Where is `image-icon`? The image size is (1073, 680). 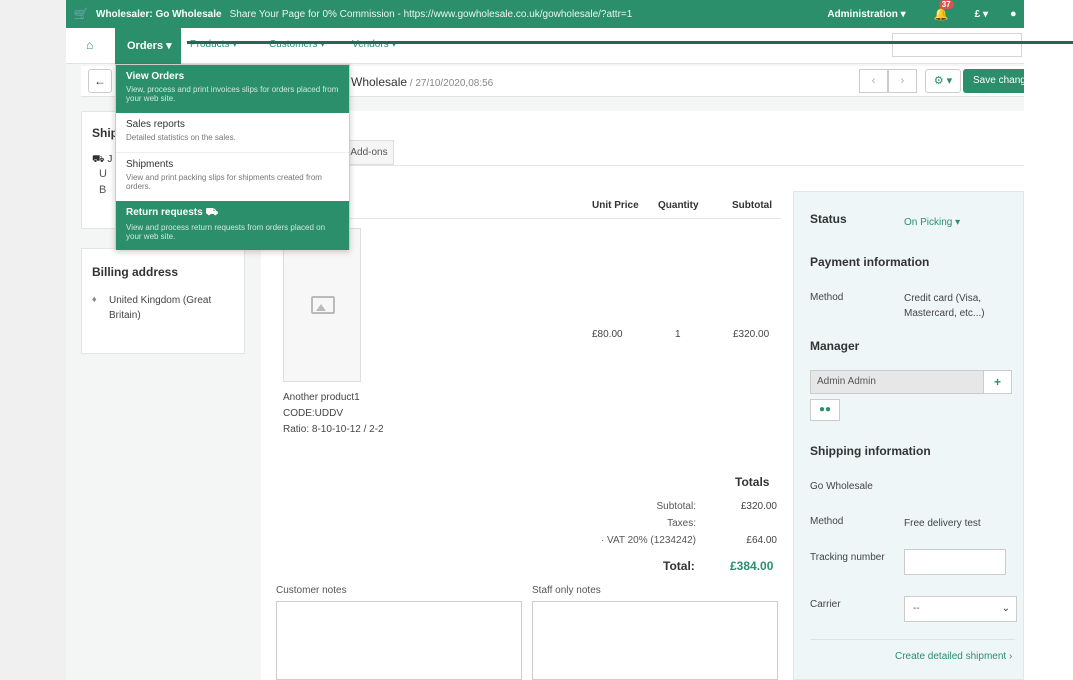
image-icon is located at coordinates (323, 305).